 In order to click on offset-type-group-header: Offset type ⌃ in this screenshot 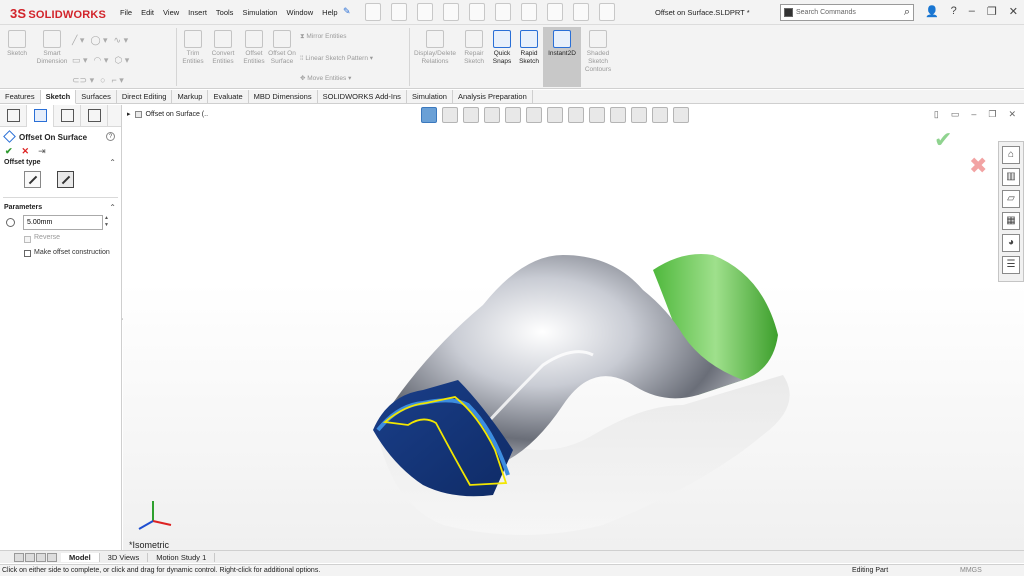, I will do `click(60, 163)`.